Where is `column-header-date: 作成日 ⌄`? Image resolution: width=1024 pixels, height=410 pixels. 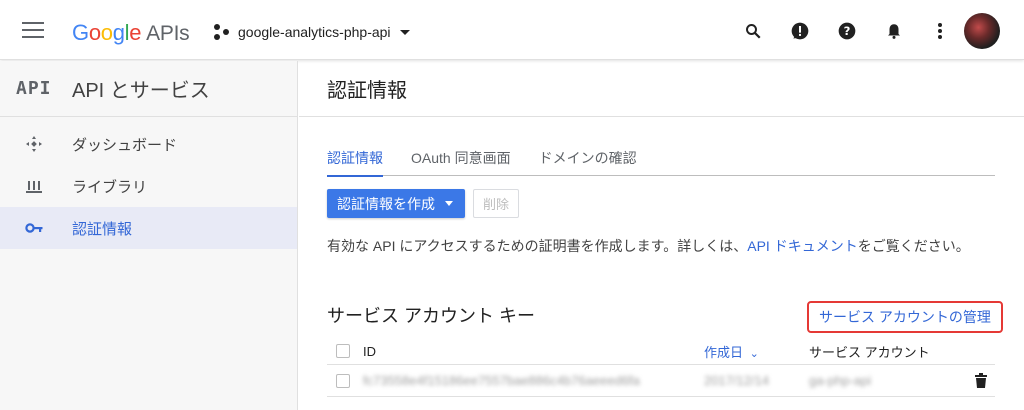
column-header-date: 作成日 ⌄ is located at coordinates (756, 351).